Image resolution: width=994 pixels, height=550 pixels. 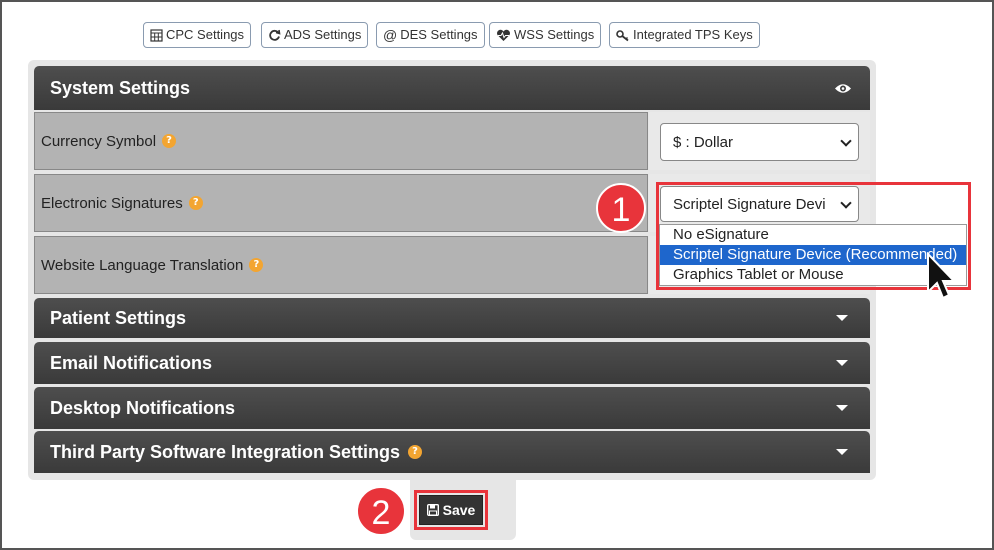 I want to click on des-settings-label: DES Settings, so click(x=439, y=34).